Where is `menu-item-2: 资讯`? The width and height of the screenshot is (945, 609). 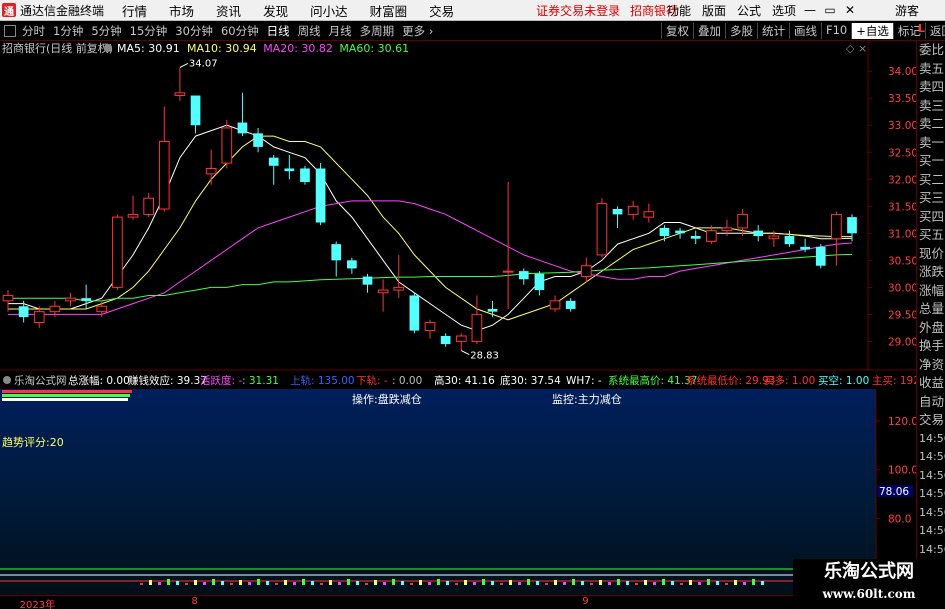
menu-item-2: 资讯 is located at coordinates (228, 10).